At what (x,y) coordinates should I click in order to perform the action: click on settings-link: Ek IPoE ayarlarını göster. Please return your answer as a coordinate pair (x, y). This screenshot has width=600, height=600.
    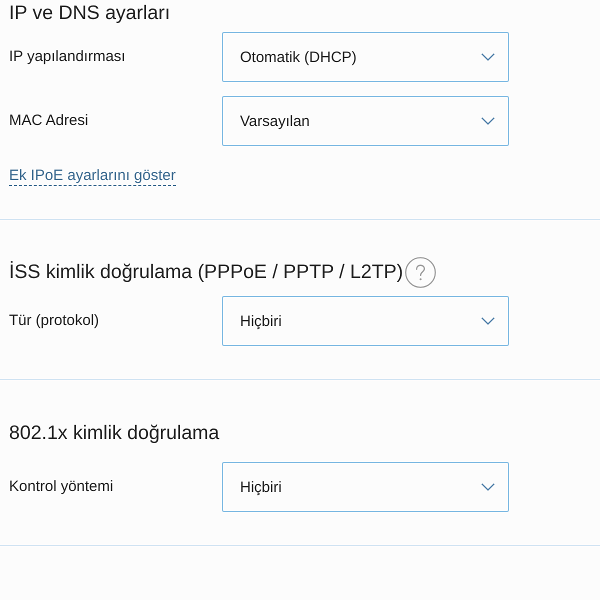
    Looking at the image, I should click on (92, 176).